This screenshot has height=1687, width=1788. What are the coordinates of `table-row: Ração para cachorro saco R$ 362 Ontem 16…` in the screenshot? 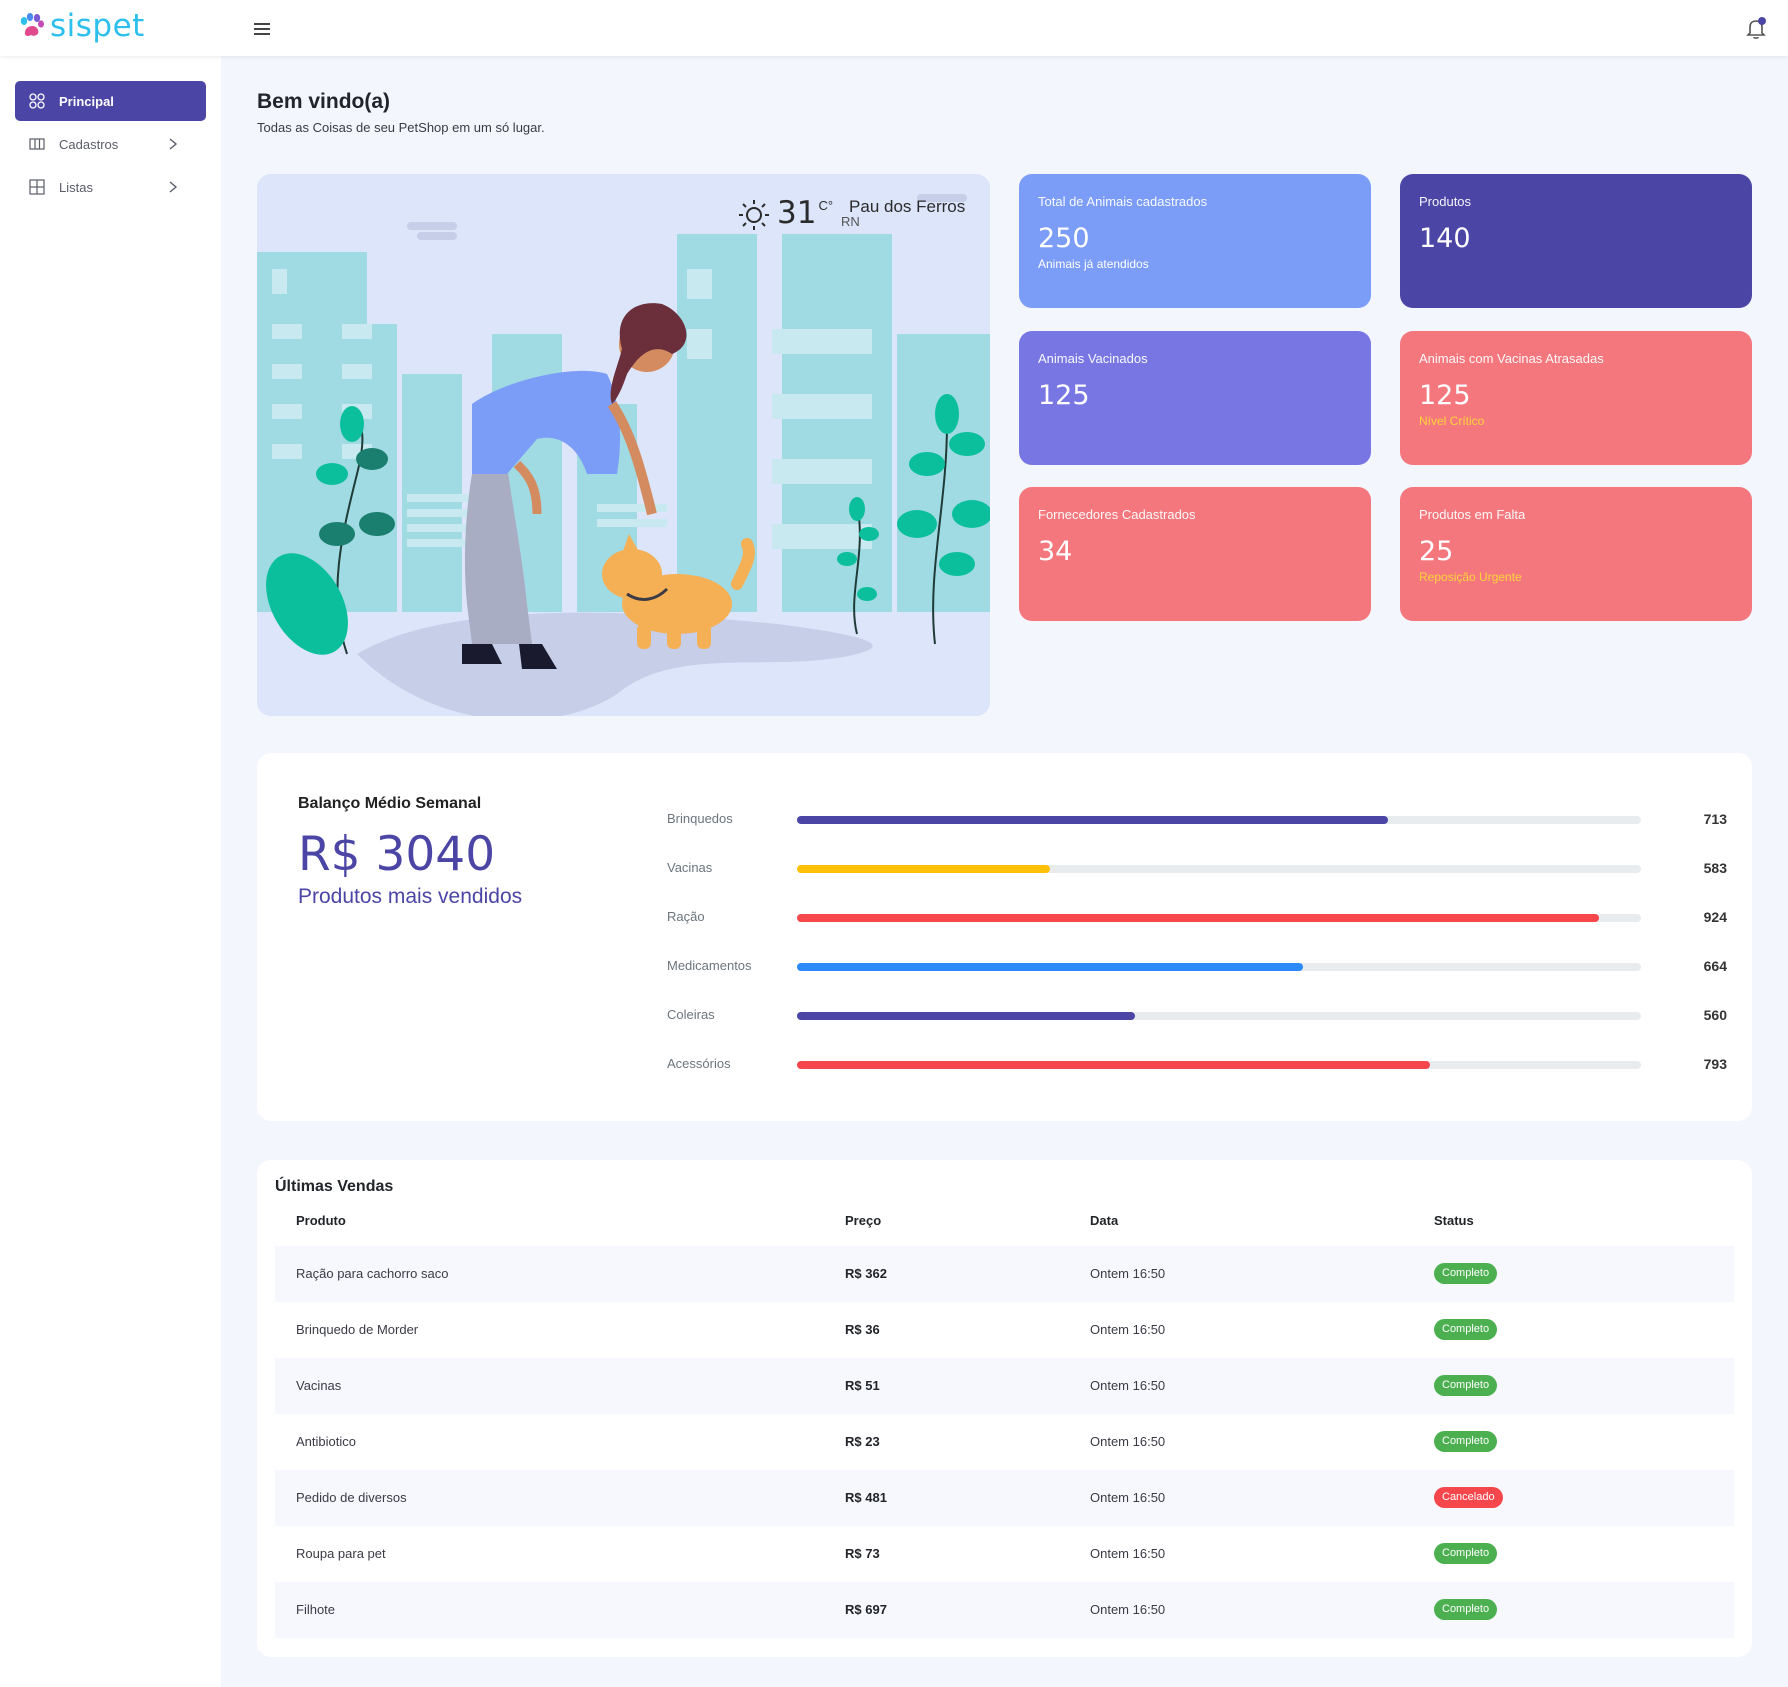 It's located at (1004, 1274).